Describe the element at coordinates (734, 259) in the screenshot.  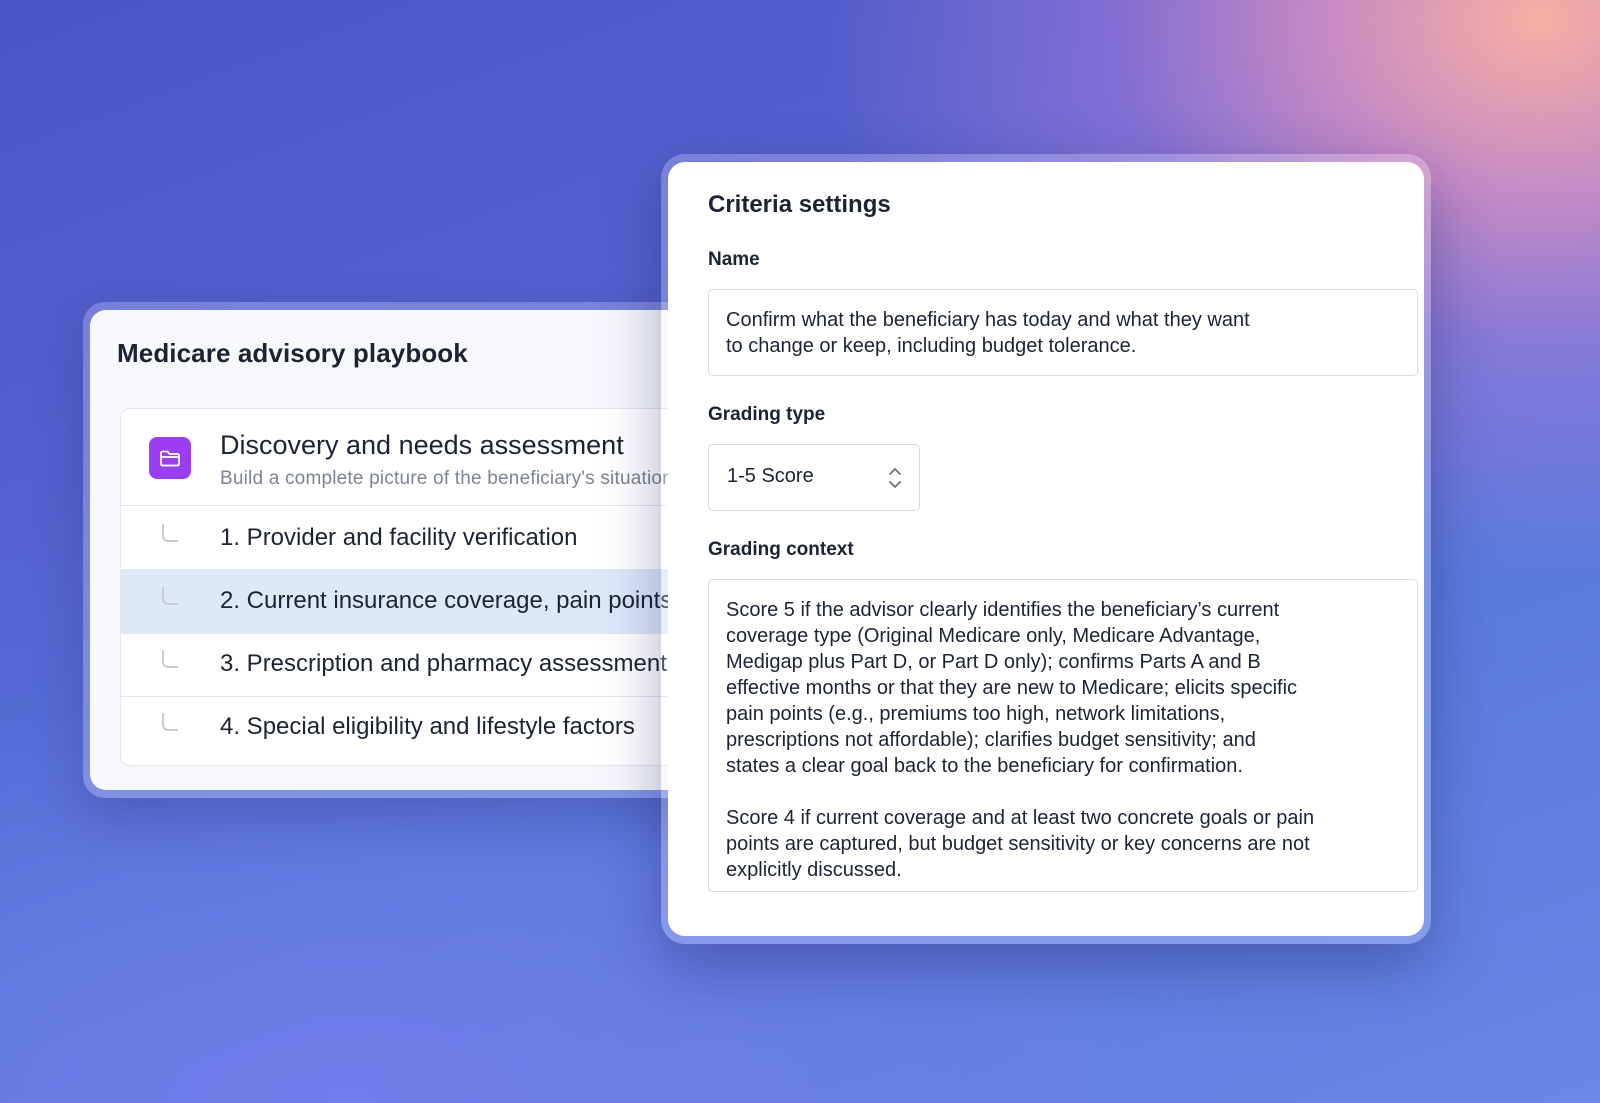
I see `name-label: Name` at that location.